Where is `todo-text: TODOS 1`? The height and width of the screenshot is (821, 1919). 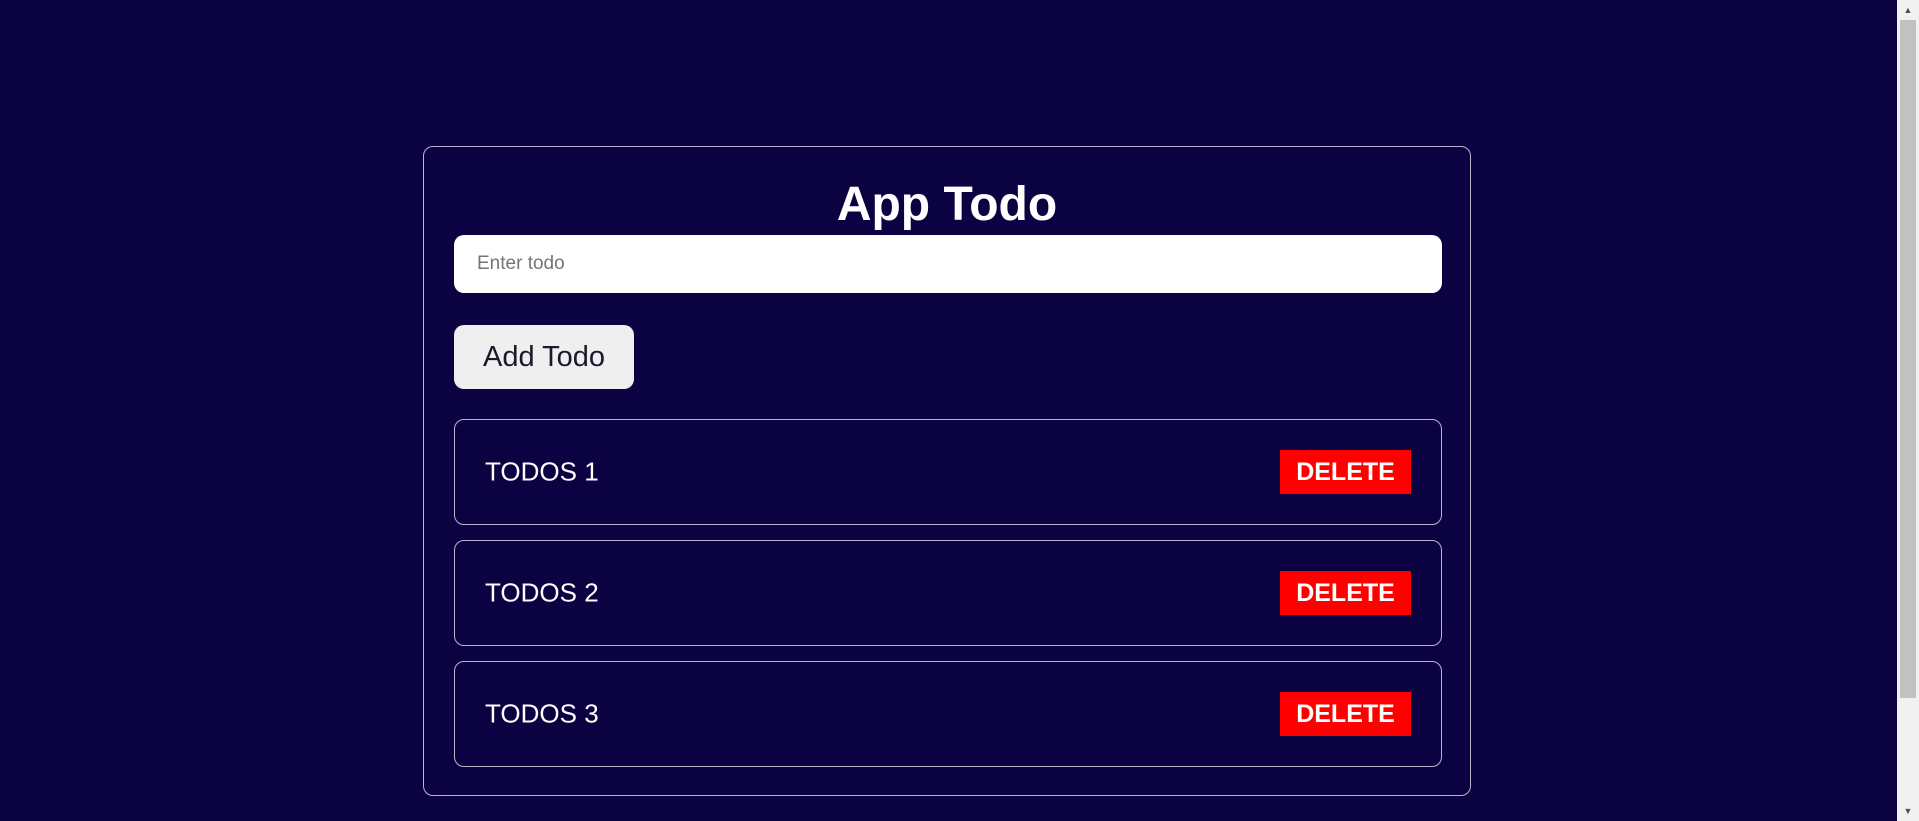 todo-text: TODOS 1 is located at coordinates (542, 471).